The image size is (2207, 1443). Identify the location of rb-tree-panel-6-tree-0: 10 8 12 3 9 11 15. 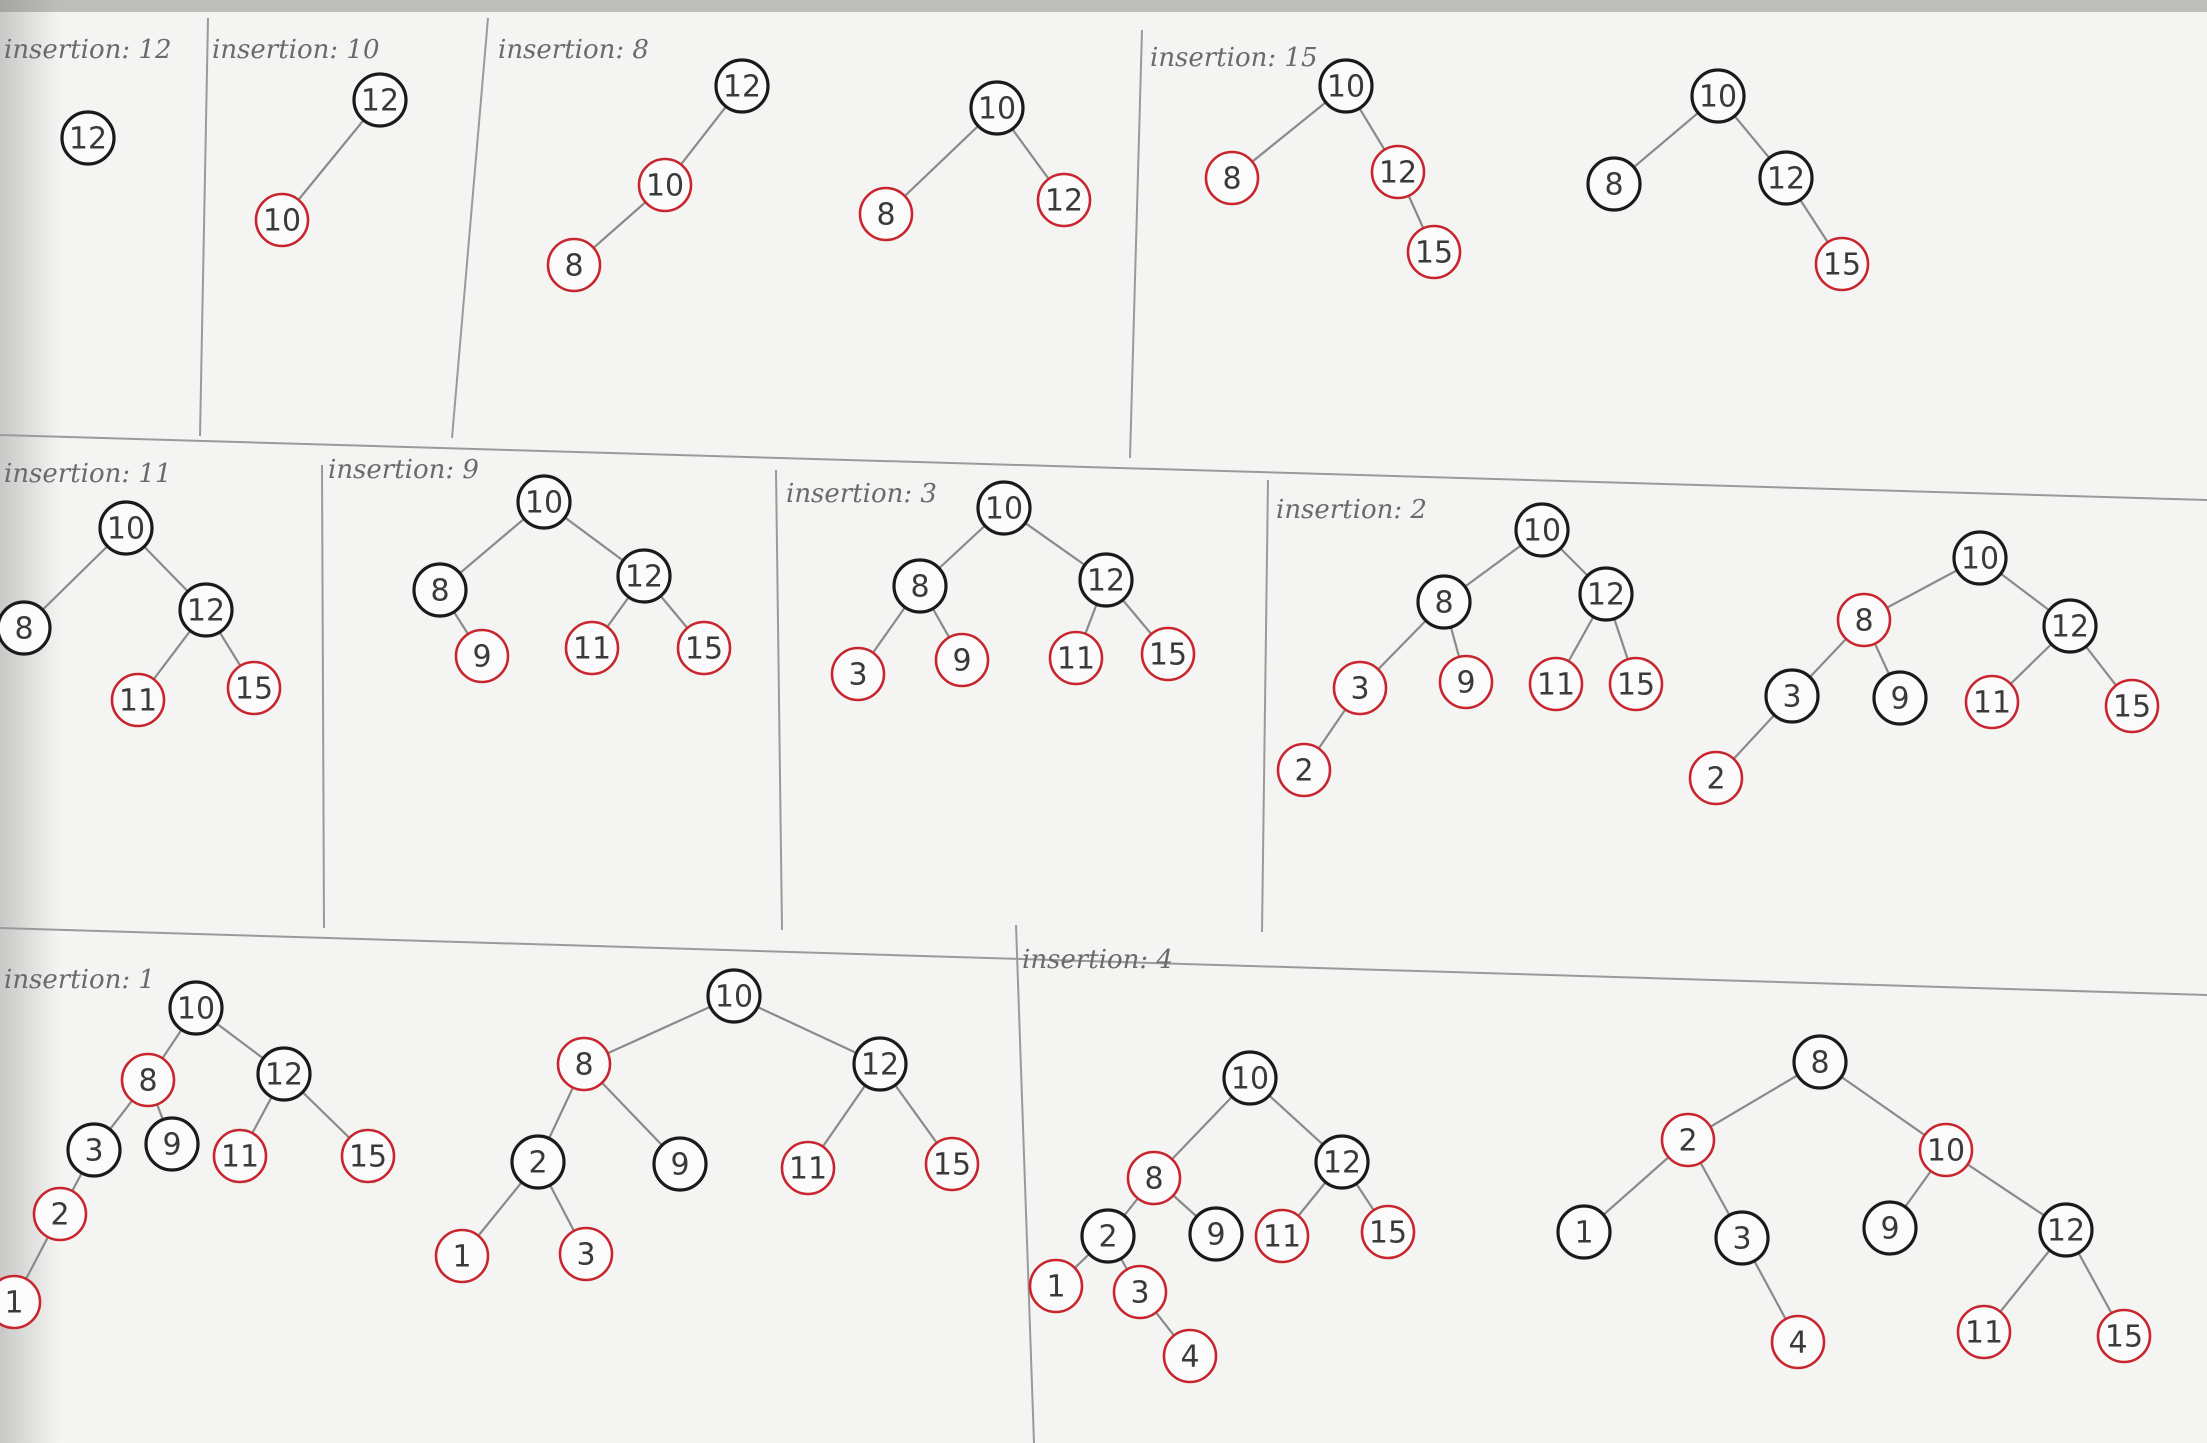
(1013, 591).